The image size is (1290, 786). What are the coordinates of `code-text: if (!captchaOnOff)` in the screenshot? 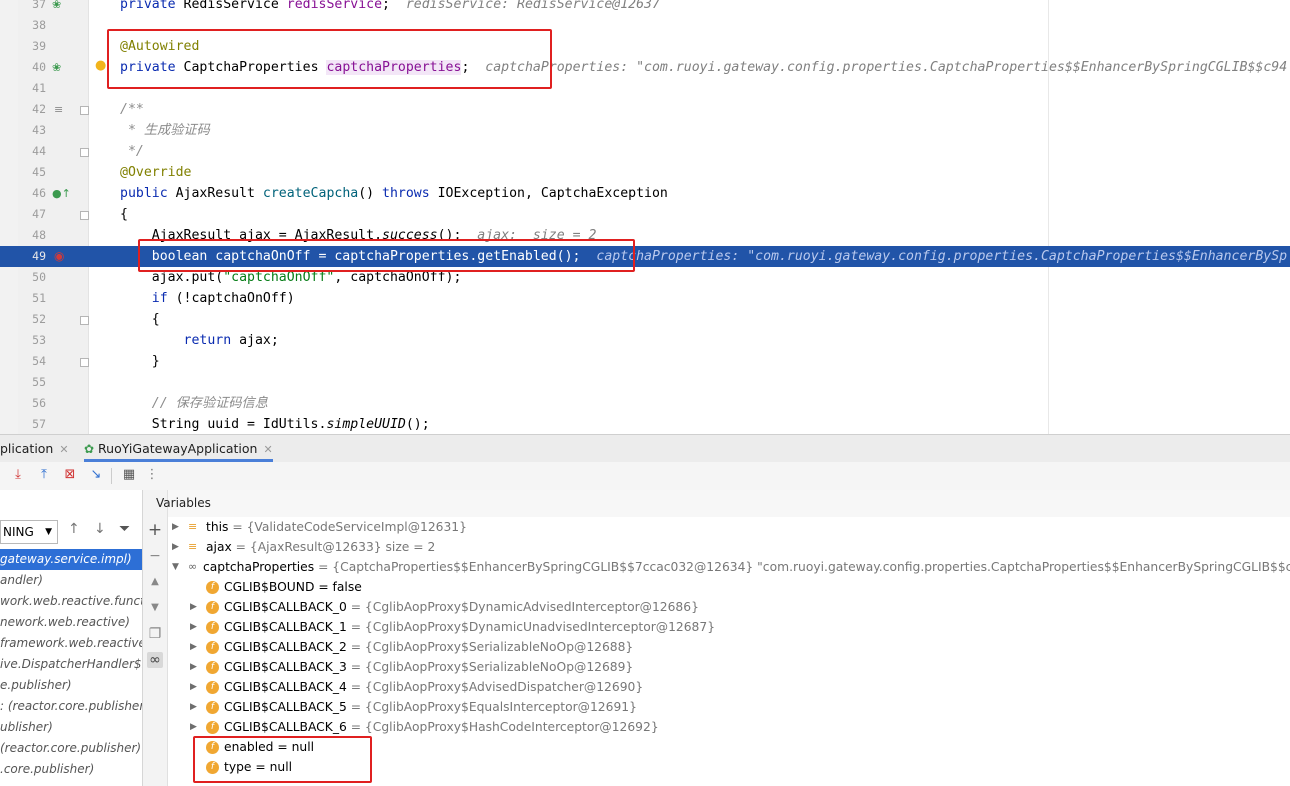 It's located at (207, 298).